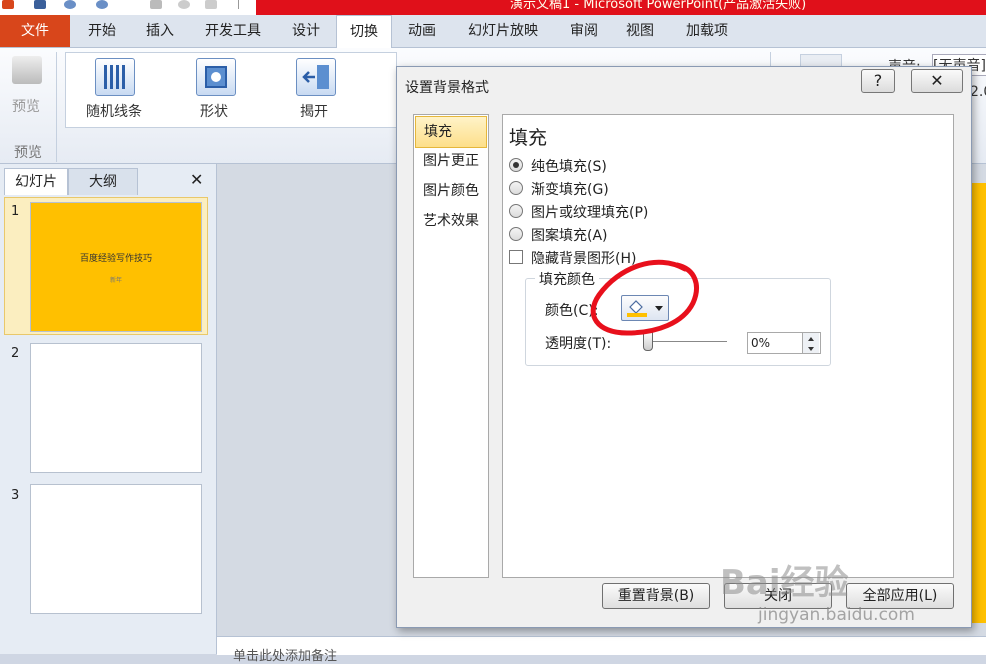  What do you see at coordinates (516, 188) in the screenshot?
I see `gradient-fill-radio` at bounding box center [516, 188].